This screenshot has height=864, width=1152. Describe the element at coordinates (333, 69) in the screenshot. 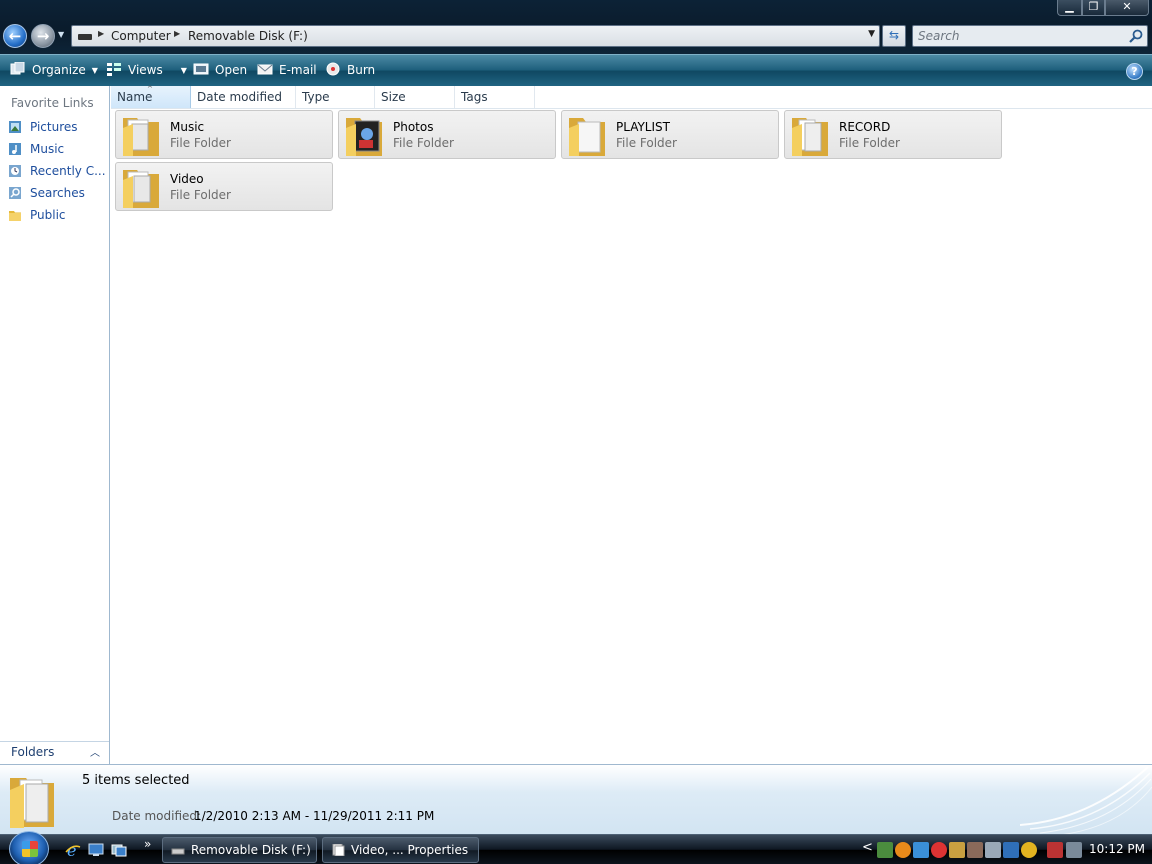

I see `burn-disc-icon` at that location.